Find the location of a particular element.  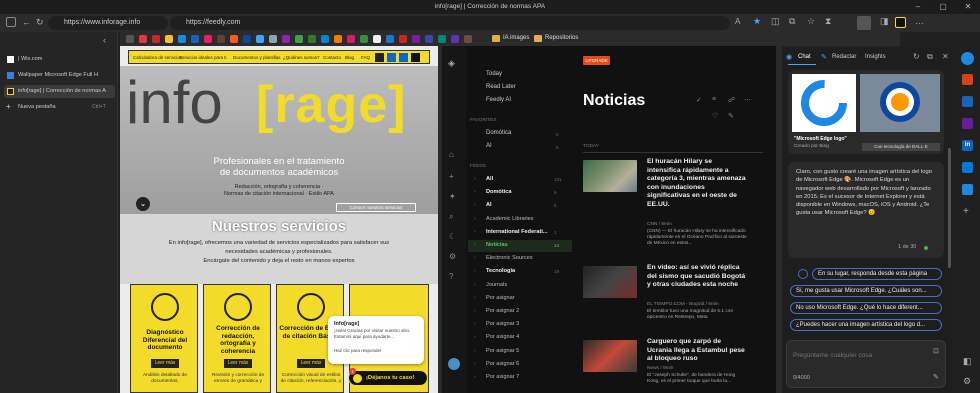

image-upload-icon: ⊡ is located at coordinates (936, 351).